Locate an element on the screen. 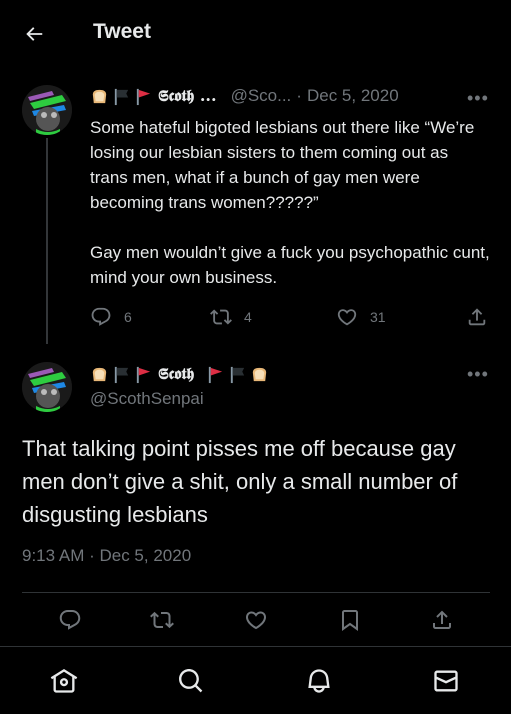  like-button is located at coordinates (256, 620).